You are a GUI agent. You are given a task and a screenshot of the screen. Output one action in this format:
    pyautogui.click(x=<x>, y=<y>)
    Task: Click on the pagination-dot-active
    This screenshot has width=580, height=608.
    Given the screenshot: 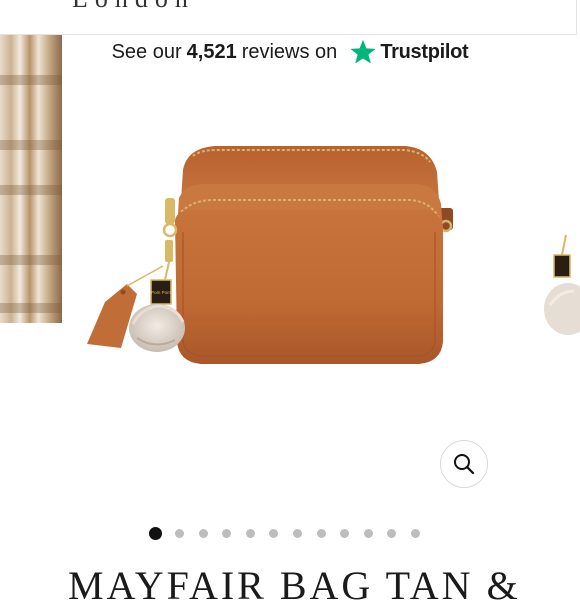 What is the action you would take?
    pyautogui.click(x=155, y=533)
    